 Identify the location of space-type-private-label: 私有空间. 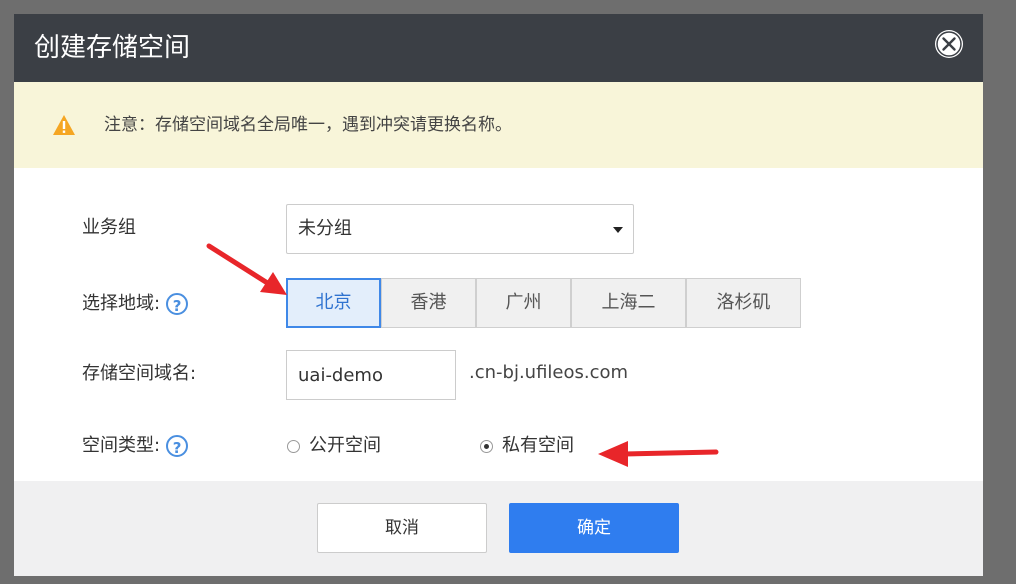
(538, 445).